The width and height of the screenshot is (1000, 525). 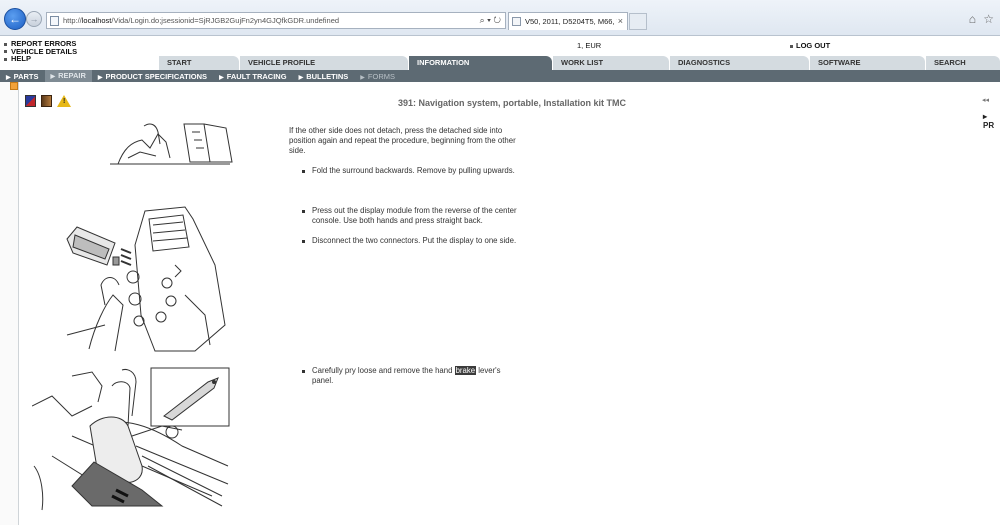 What do you see at coordinates (131, 439) in the screenshot?
I see `illustration-hand-brake-panel` at bounding box center [131, 439].